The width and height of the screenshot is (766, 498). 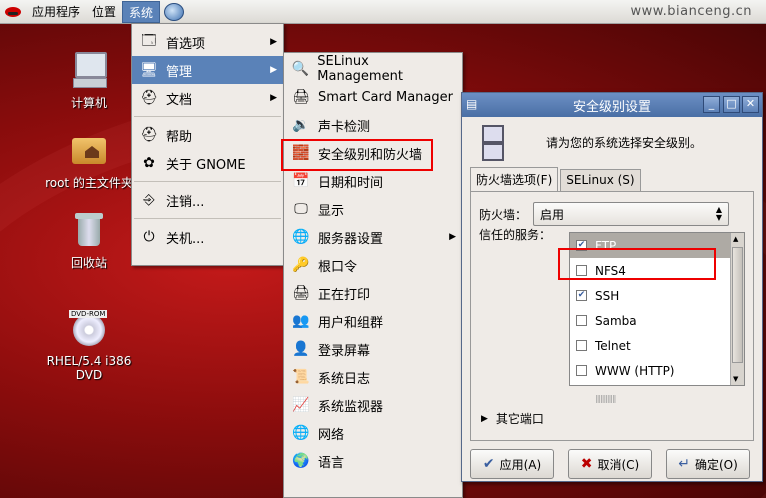 I want to click on service-row-nfs4: NFS4, so click(x=657, y=270).